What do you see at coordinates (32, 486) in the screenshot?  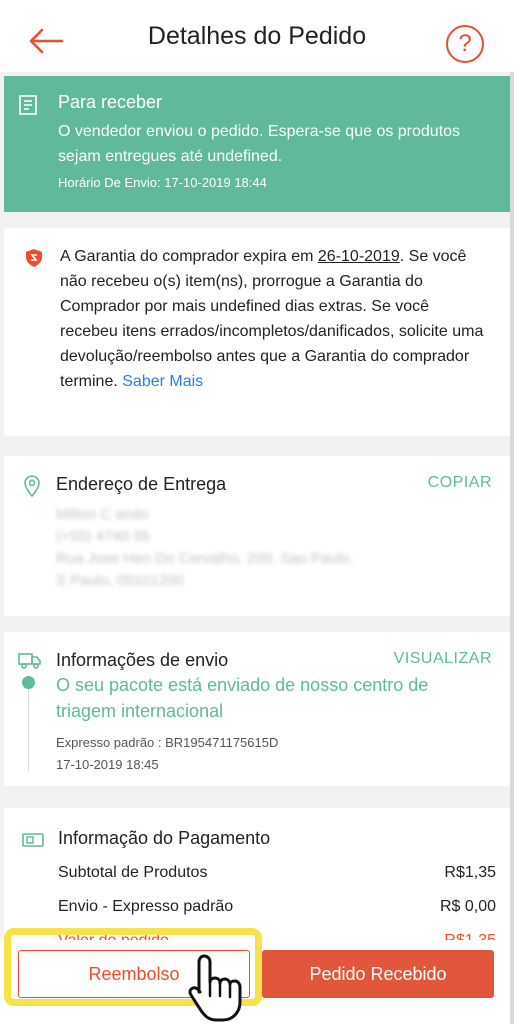 I see `location-pin-icon` at bounding box center [32, 486].